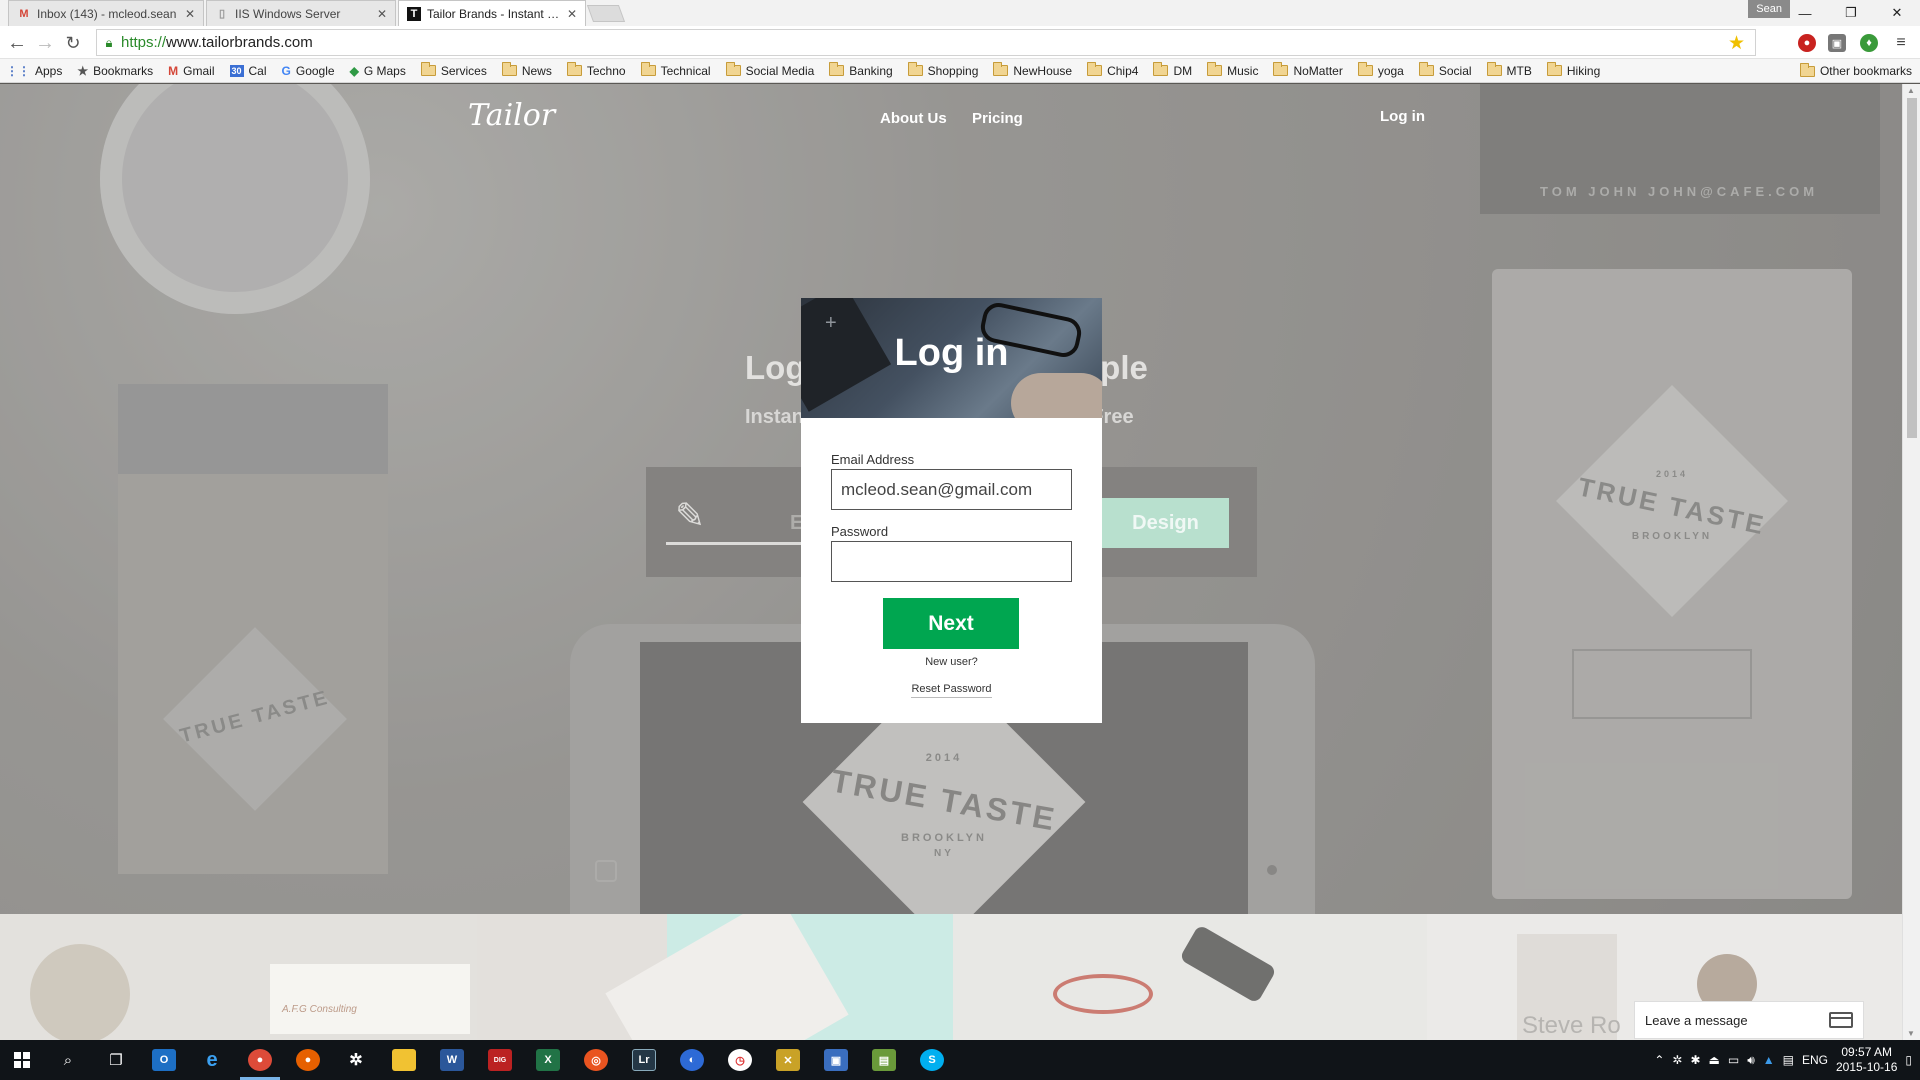  What do you see at coordinates (1865, 71) in the screenshot?
I see `other-bookmarks-label: Other bookmarks` at bounding box center [1865, 71].